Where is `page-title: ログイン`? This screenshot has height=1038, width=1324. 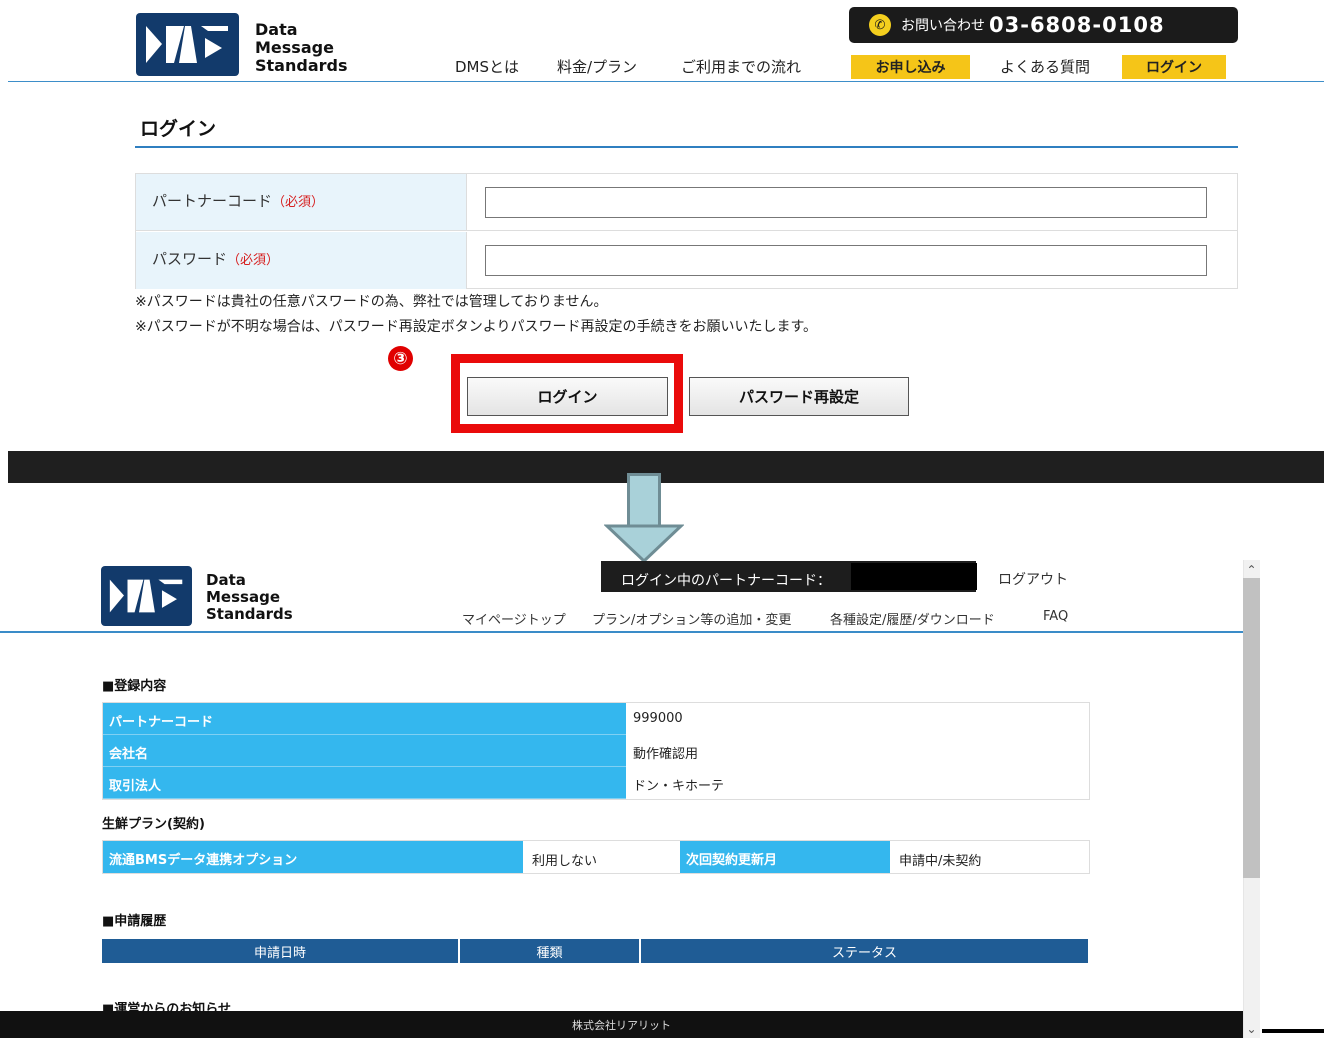 page-title: ログイン is located at coordinates (178, 129).